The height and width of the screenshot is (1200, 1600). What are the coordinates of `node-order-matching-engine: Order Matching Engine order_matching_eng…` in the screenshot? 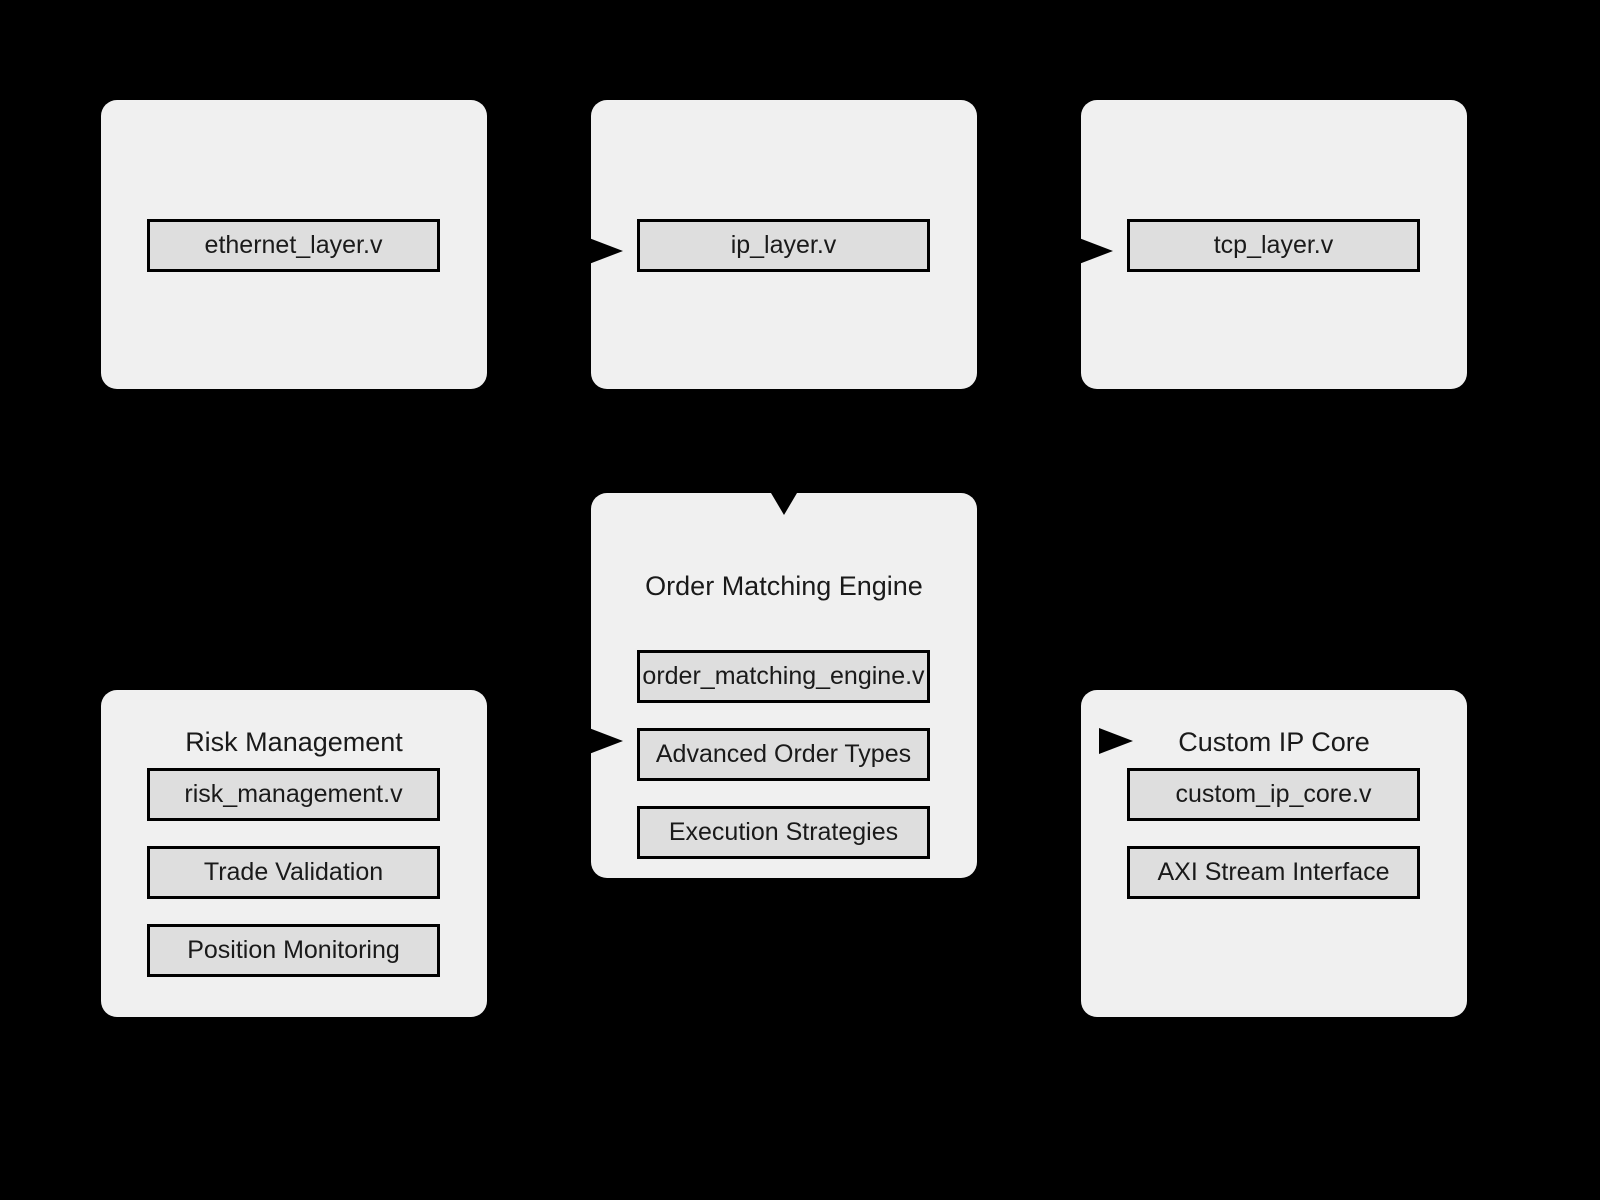 It's located at (784, 685).